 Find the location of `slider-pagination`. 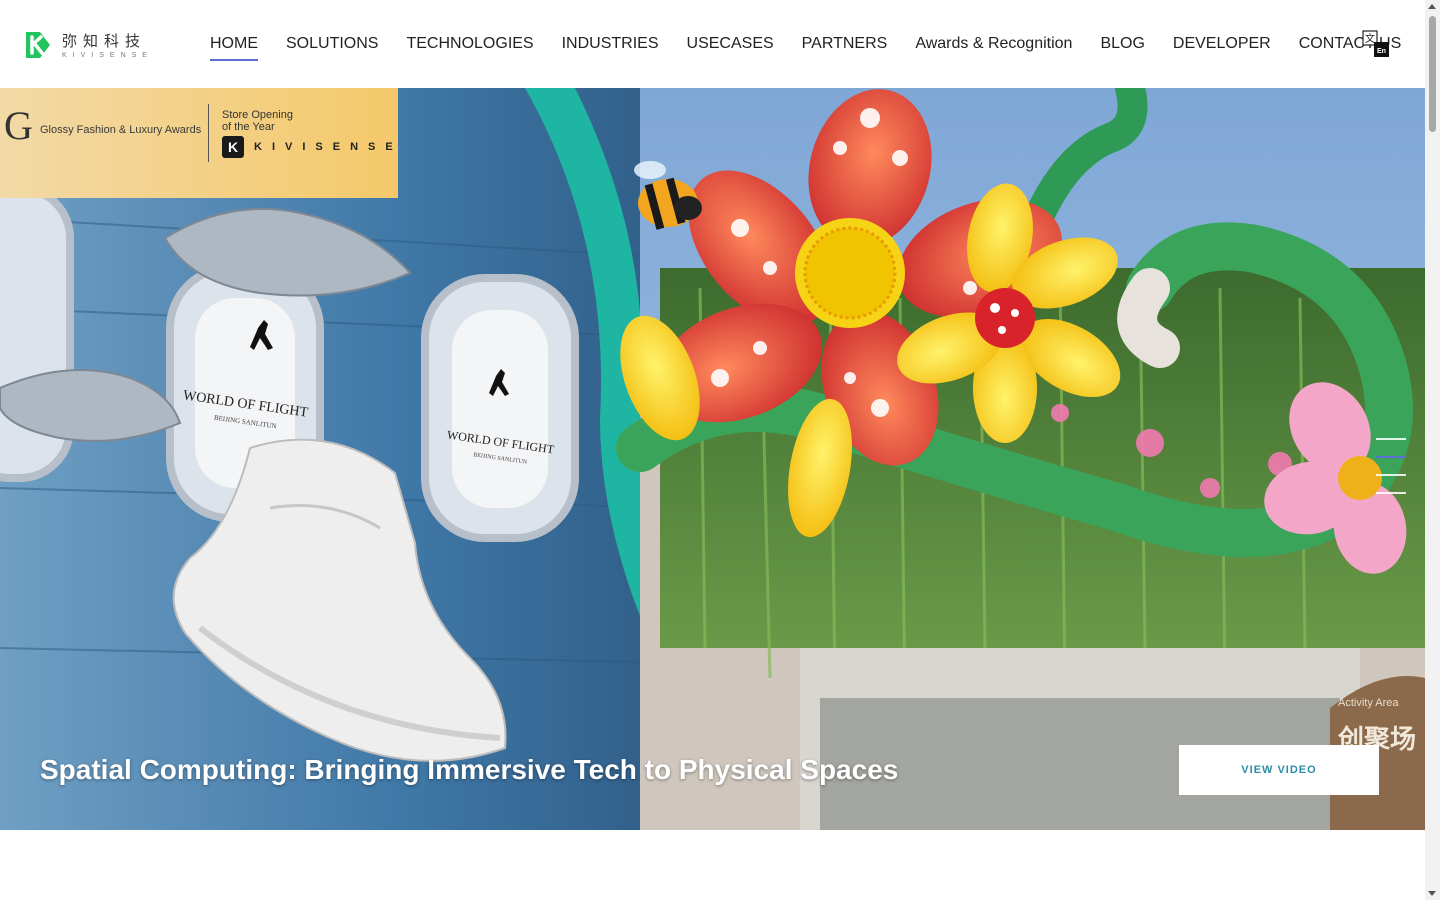

slider-pagination is located at coordinates (1391, 474).